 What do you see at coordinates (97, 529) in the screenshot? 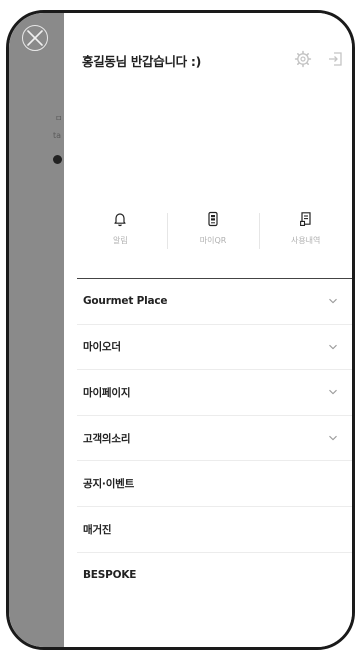
I see `menu-item-label: 매거진` at bounding box center [97, 529].